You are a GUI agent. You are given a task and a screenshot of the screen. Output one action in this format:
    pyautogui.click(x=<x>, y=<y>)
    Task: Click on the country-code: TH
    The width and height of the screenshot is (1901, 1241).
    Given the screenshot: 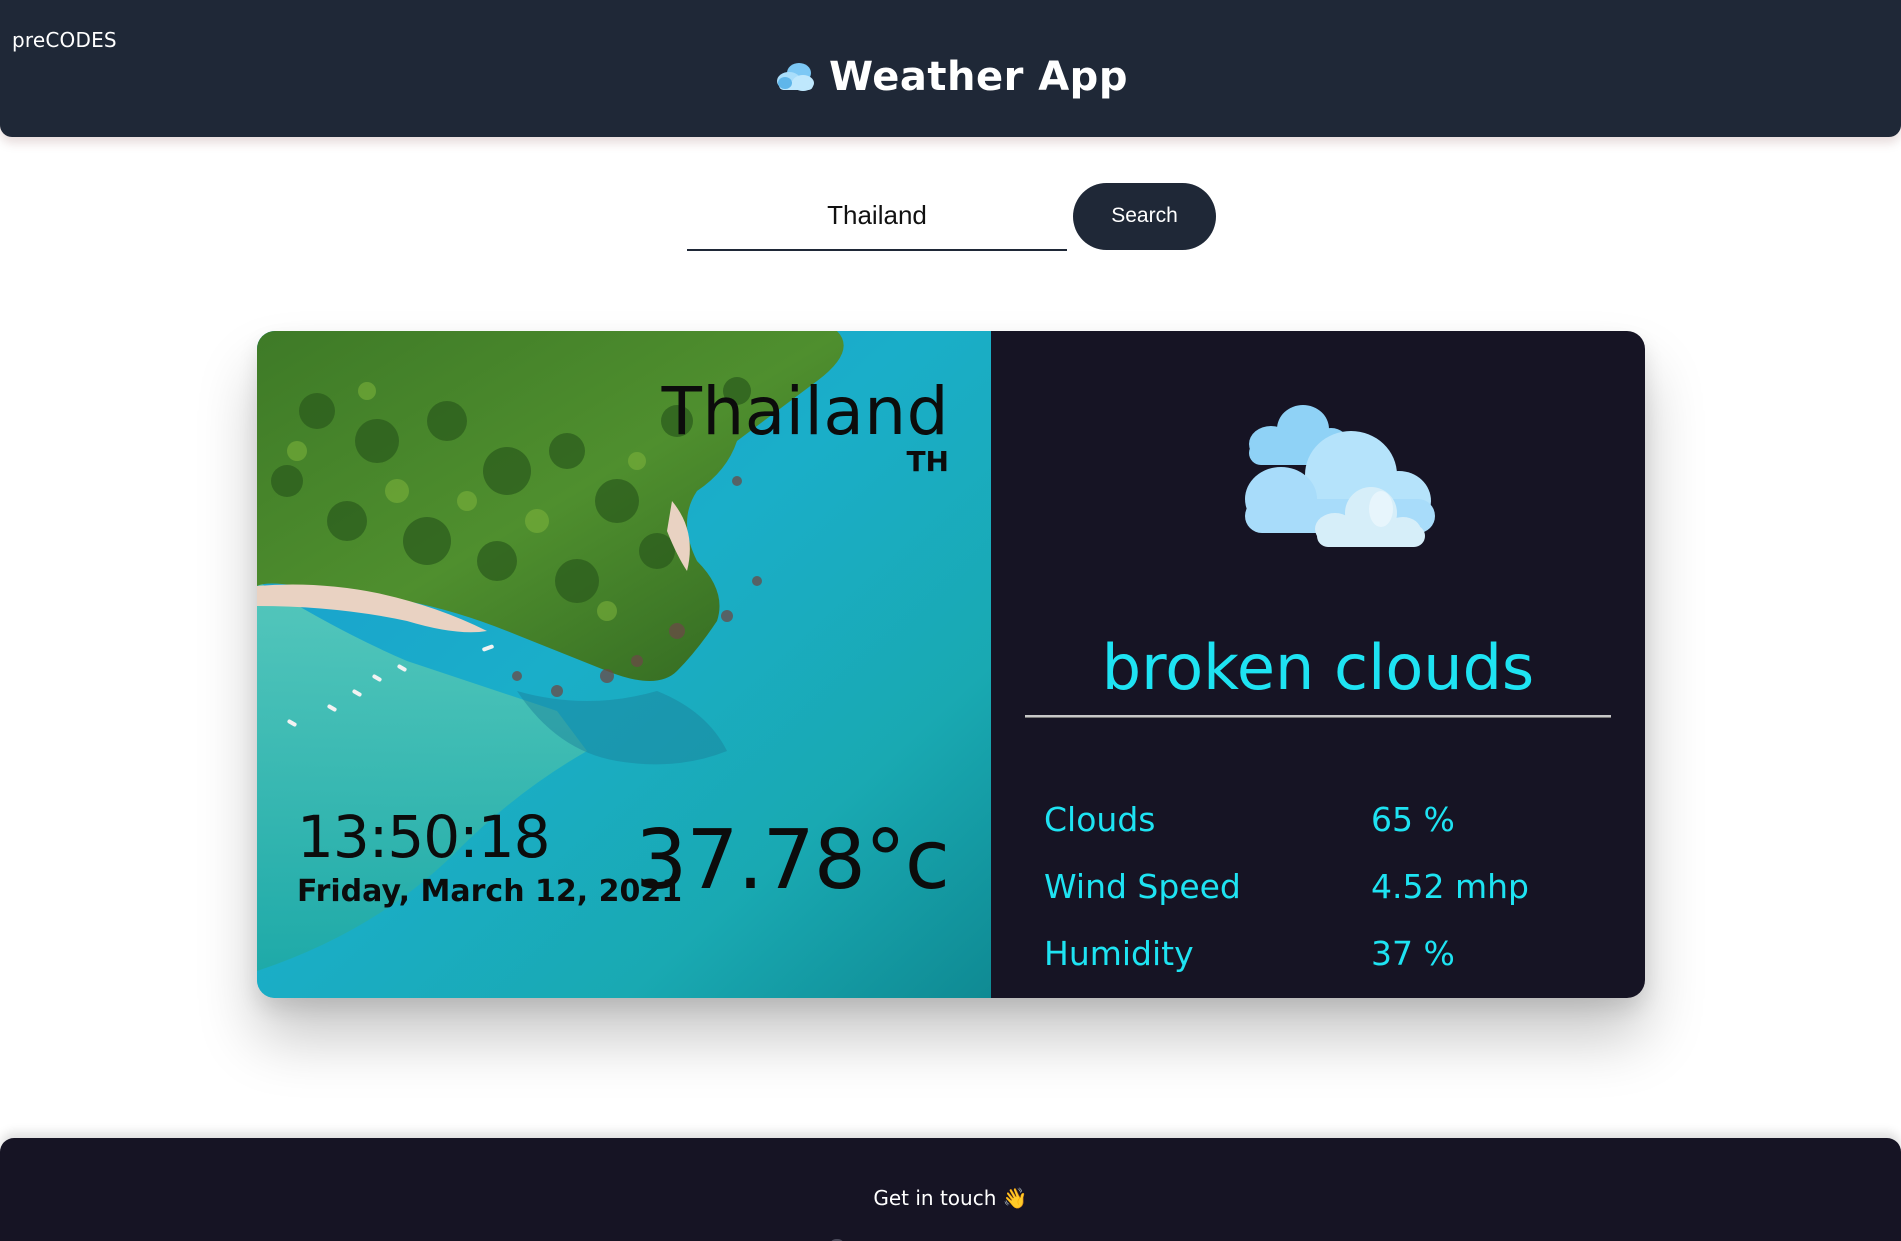 What is the action you would take?
    pyautogui.click(x=927, y=461)
    